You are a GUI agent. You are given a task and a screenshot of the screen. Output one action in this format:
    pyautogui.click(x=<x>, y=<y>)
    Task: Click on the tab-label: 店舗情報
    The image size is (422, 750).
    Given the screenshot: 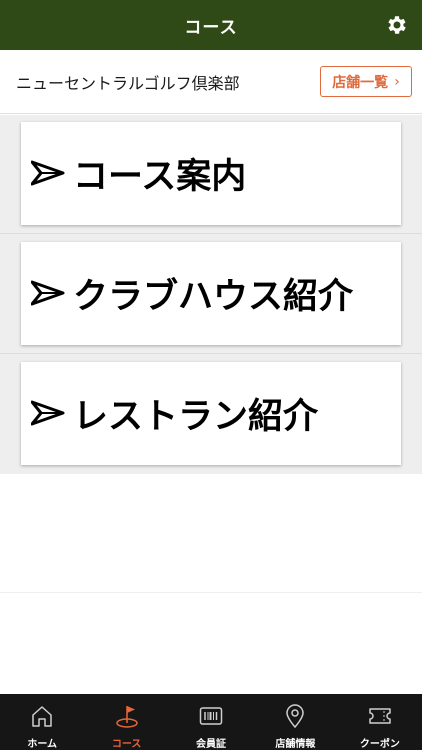 What is the action you would take?
    pyautogui.click(x=295, y=744)
    